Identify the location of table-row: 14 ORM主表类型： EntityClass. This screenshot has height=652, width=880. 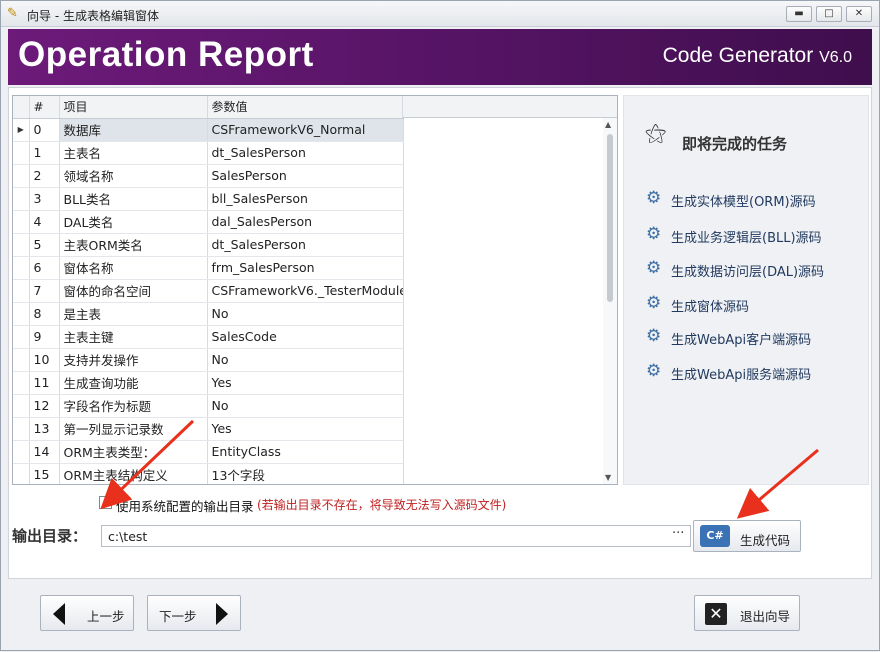
(208, 452).